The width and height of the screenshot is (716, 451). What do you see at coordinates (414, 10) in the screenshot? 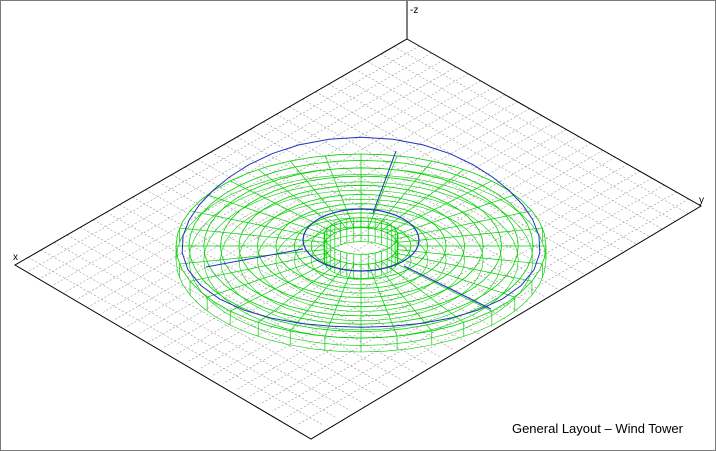
I see `z-axis-label: -z` at bounding box center [414, 10].